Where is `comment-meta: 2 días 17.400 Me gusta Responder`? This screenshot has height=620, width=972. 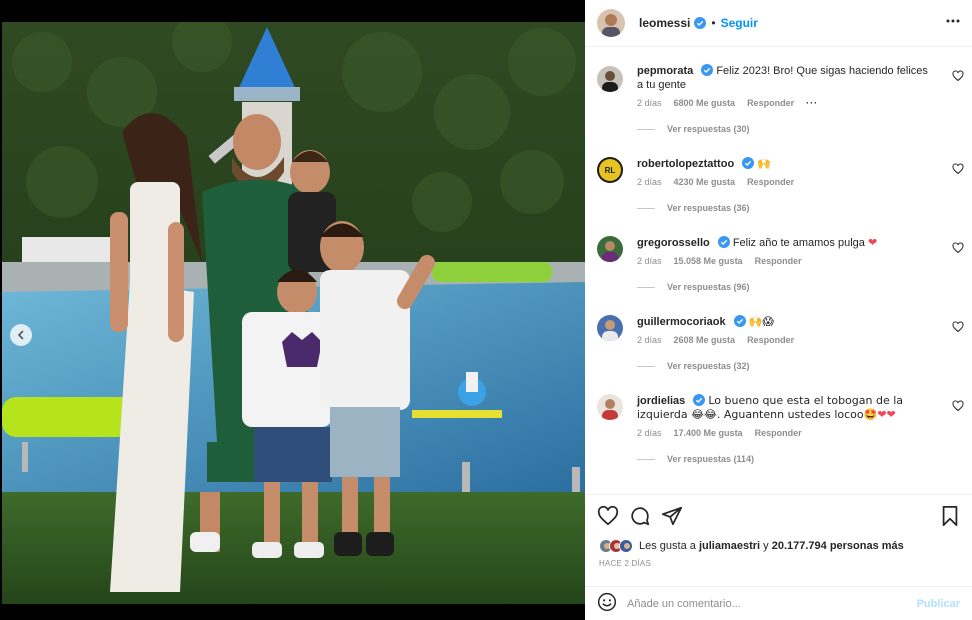 comment-meta: 2 días 17.400 Me gusta Responder is located at coordinates (798, 433).